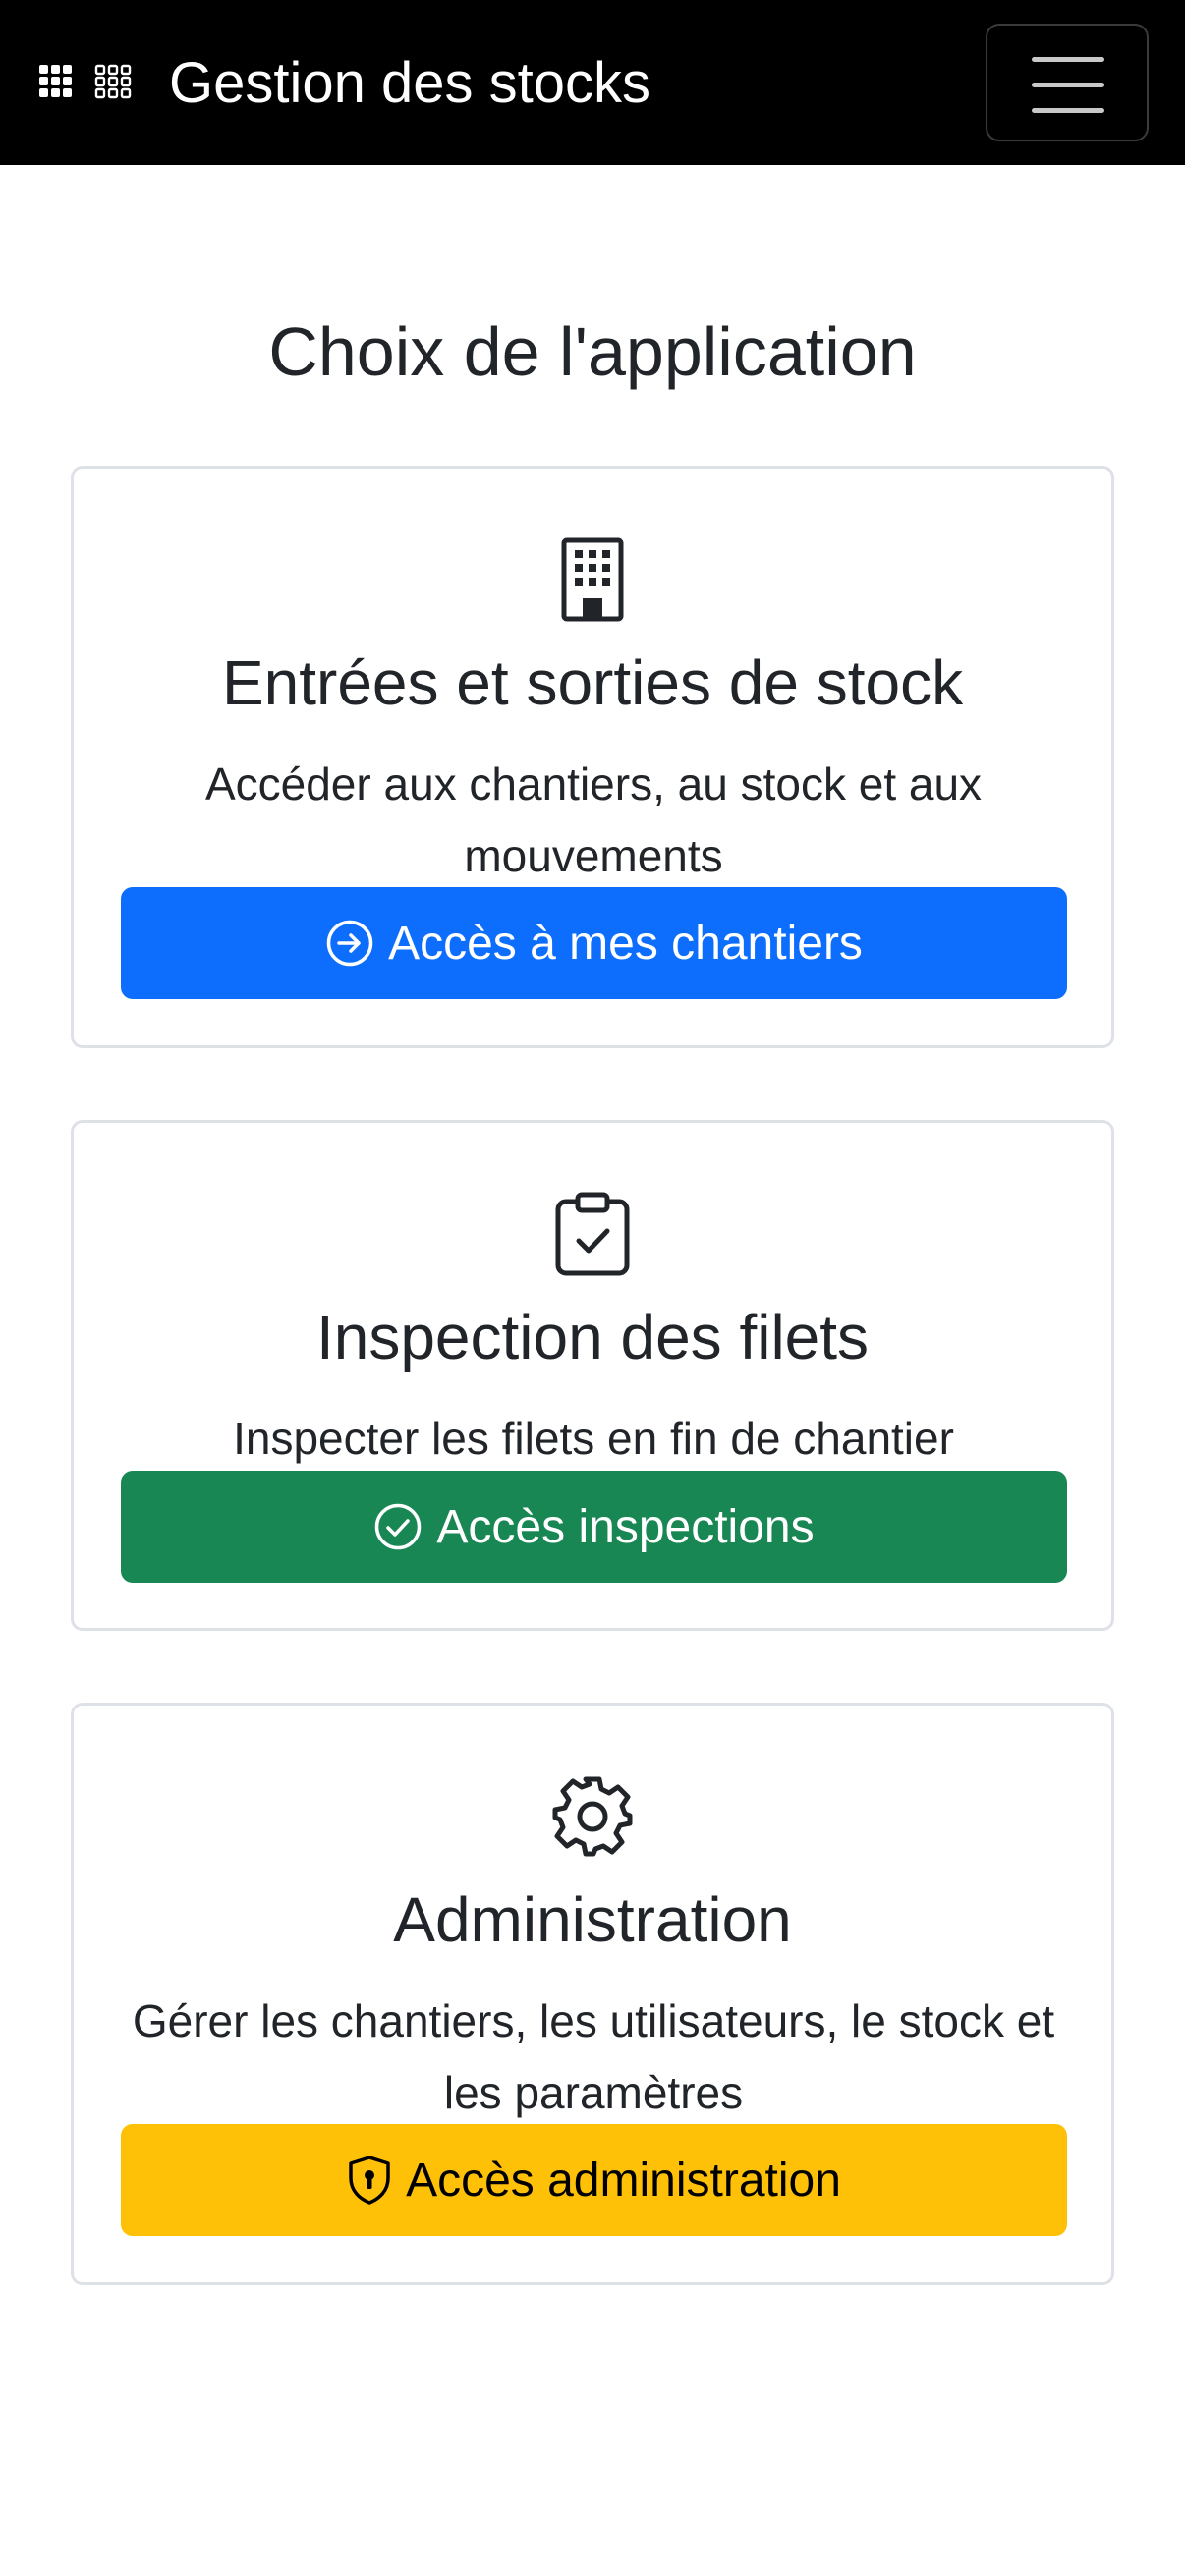  What do you see at coordinates (399, 1526) in the screenshot?
I see `check-circle-icon` at bounding box center [399, 1526].